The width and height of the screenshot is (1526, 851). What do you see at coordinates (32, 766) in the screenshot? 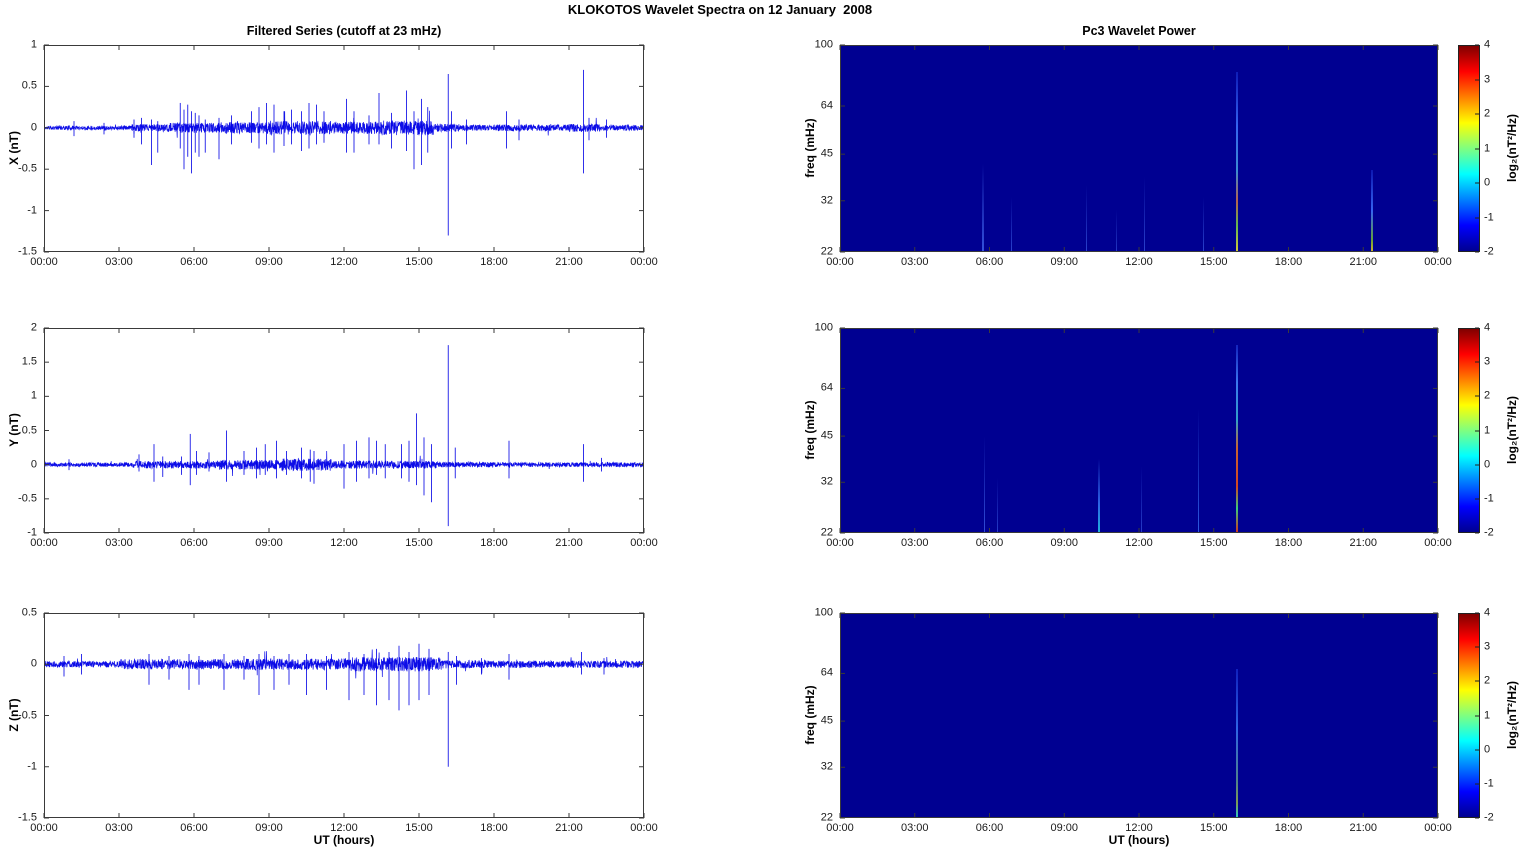
I see `y-tick-label: -1` at bounding box center [32, 766].